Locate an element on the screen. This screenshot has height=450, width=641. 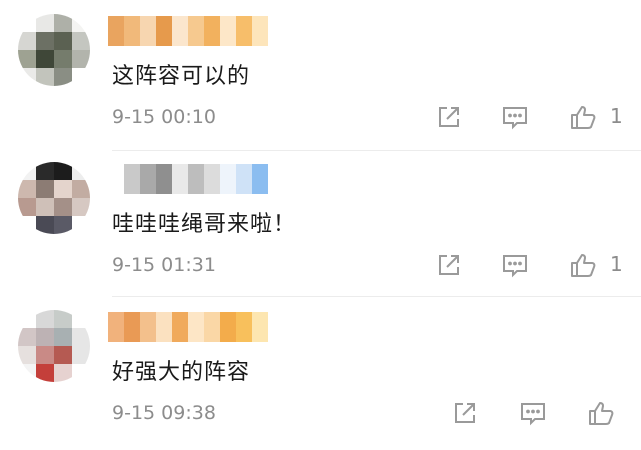
comment-time: 9-15 00:10 is located at coordinates (164, 117).